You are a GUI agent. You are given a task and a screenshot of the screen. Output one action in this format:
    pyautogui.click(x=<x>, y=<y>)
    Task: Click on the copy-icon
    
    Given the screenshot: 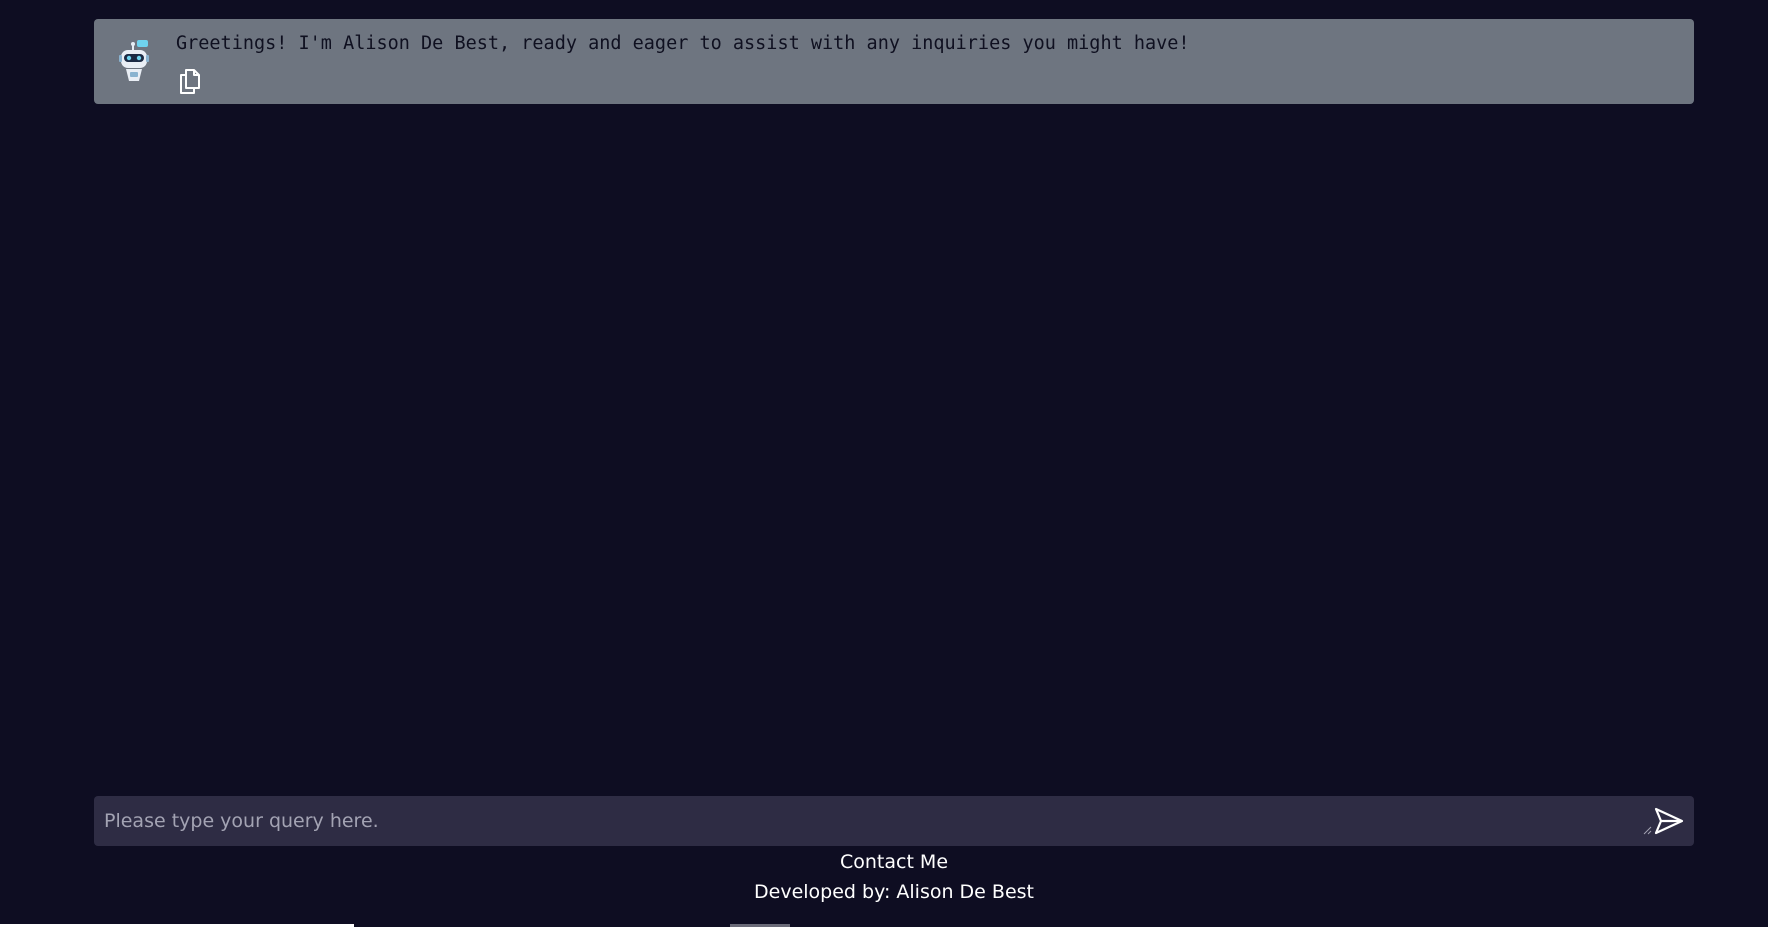 What is the action you would take?
    pyautogui.click(x=190, y=81)
    